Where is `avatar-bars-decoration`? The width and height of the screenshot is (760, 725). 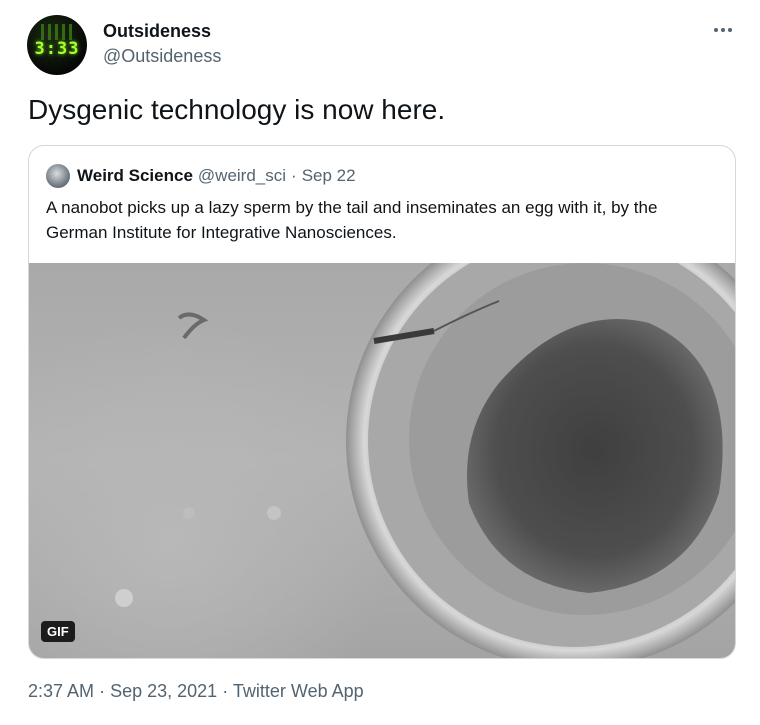 avatar-bars-decoration is located at coordinates (57, 32).